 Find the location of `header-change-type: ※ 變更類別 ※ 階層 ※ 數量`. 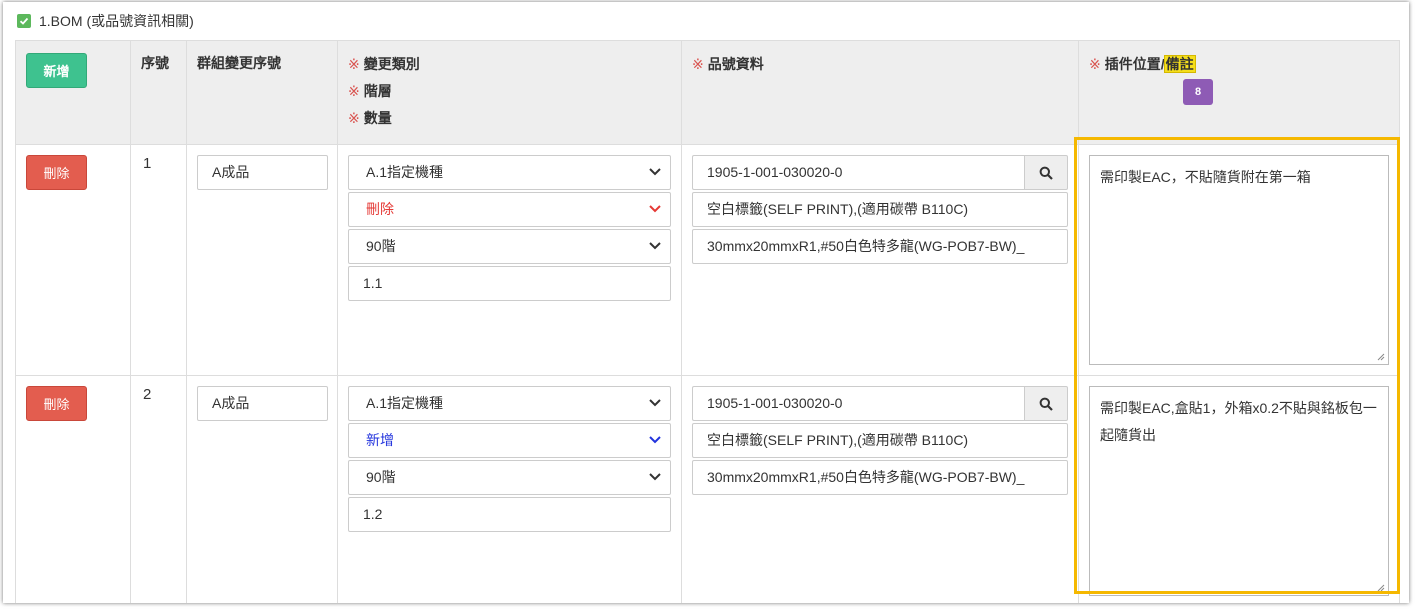

header-change-type: ※ 變更類別 ※ 階層 ※ 數量 is located at coordinates (509, 92).